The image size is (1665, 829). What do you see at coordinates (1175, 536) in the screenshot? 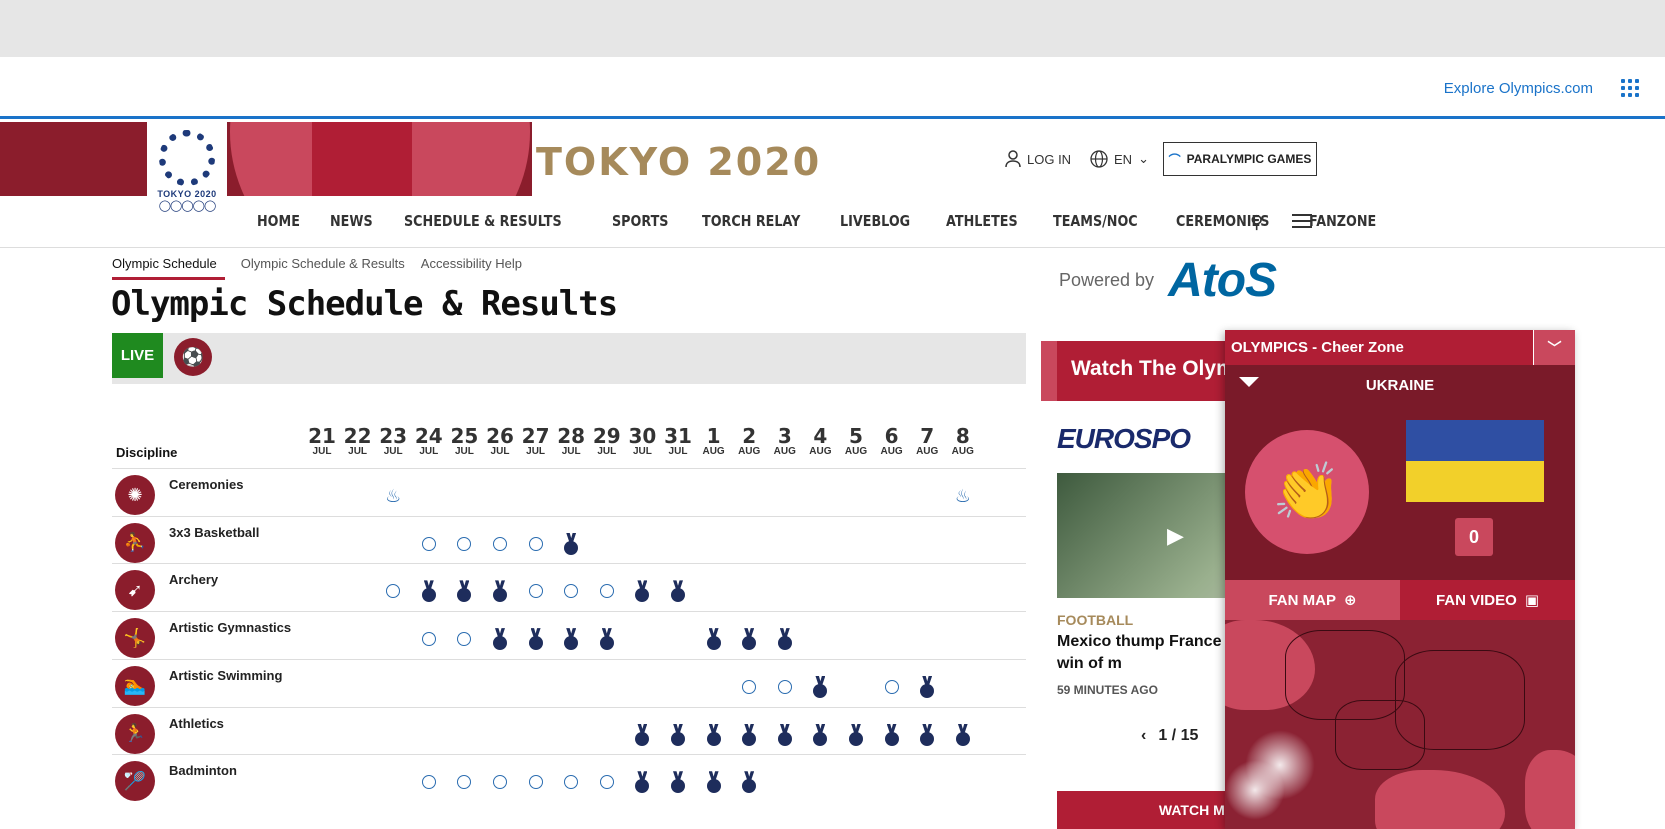
I see `play-icon: ▶` at bounding box center [1175, 536].